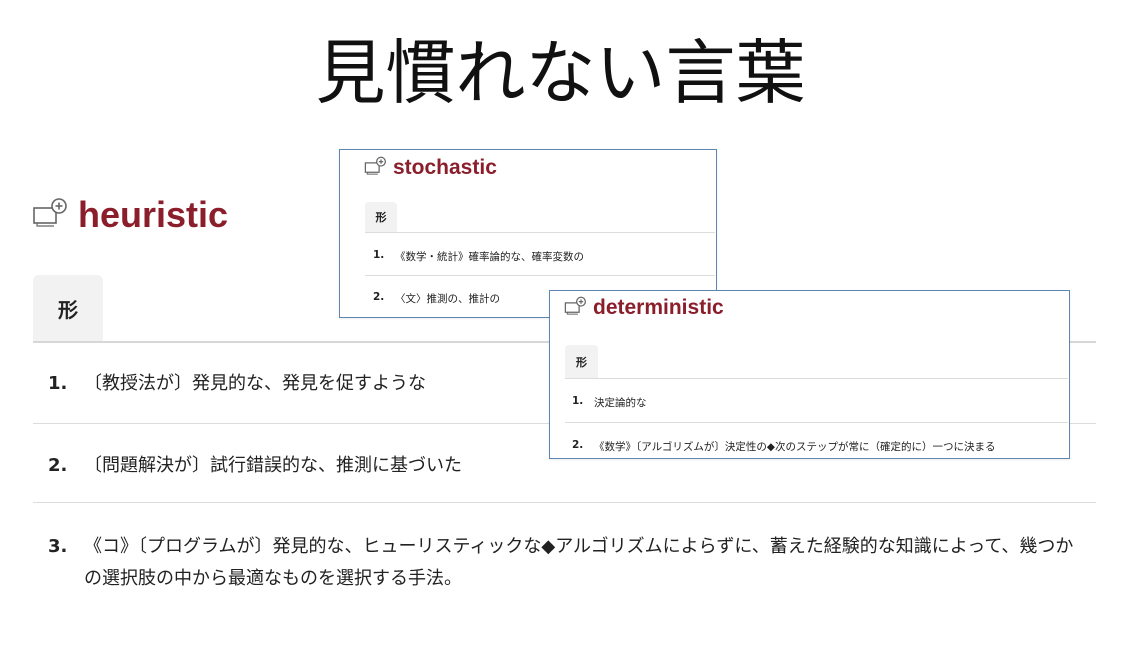 The image size is (1121, 651). Describe the element at coordinates (795, 447) in the screenshot. I see `definition-text: 《数学》〔アルゴリズムが〕決定性の◆次のステップが常に（確定的に）一つに決まる` at that location.